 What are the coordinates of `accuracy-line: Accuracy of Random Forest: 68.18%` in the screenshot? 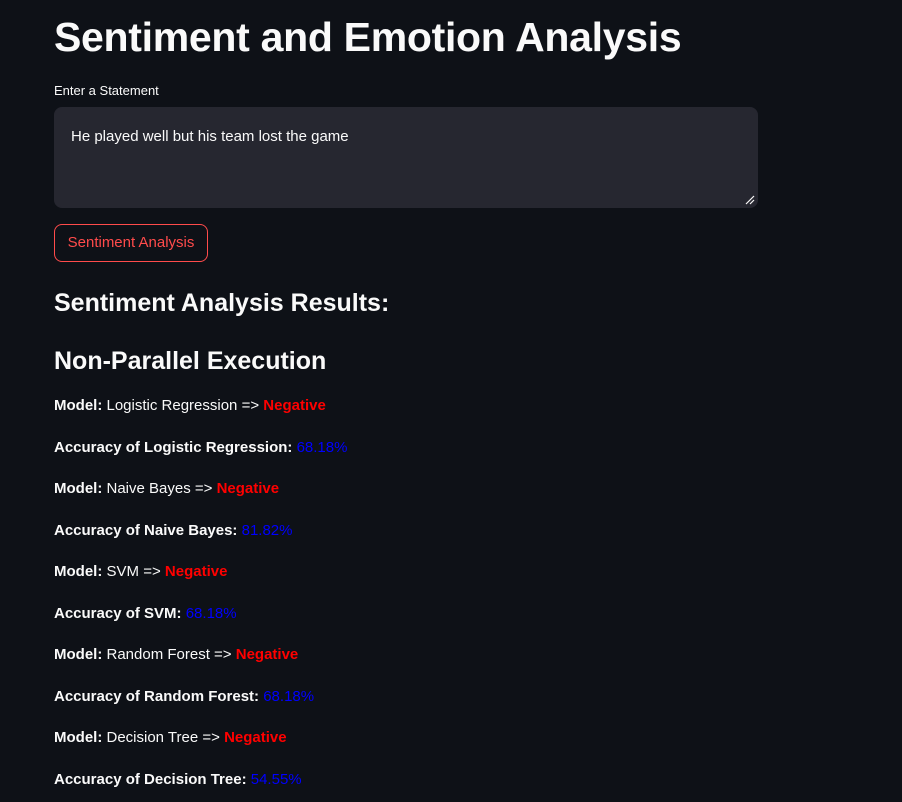 It's located at (406, 697).